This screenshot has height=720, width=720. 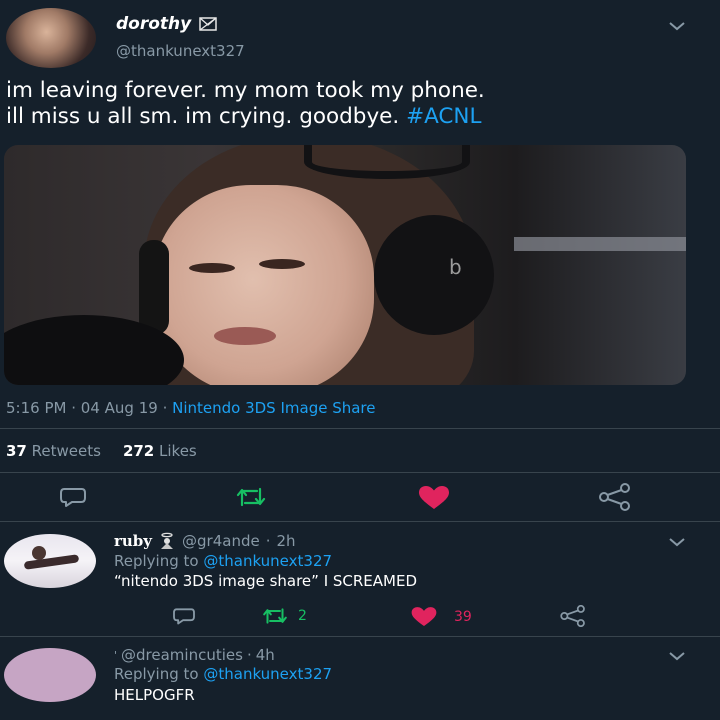 What do you see at coordinates (101, 451) in the screenshot?
I see `tweet-stats: 37 Retweets 272 Likes` at bounding box center [101, 451].